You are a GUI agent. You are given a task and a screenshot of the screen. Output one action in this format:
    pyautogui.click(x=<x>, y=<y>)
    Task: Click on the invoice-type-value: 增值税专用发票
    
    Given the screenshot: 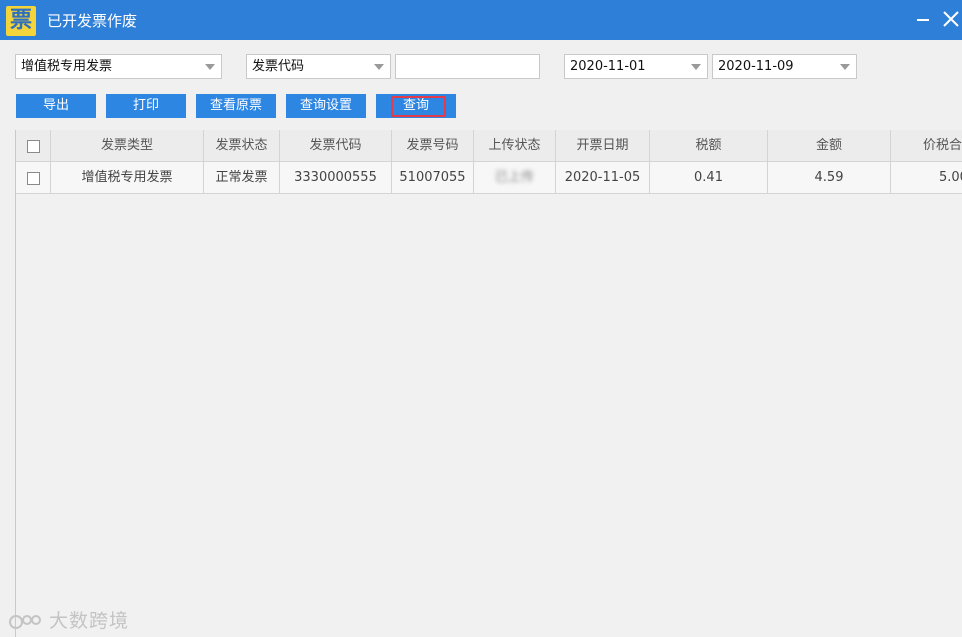 What is the action you would take?
    pyautogui.click(x=67, y=66)
    